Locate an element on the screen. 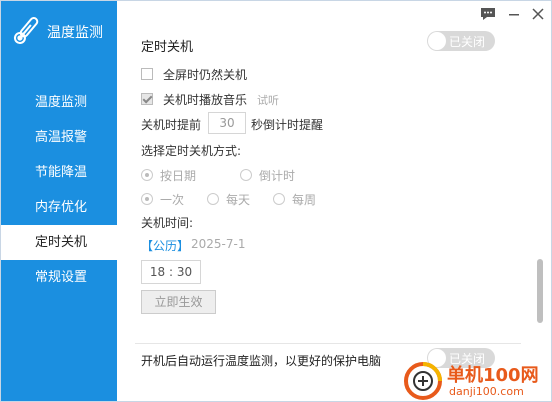 The height and width of the screenshot is (402, 552). divider is located at coordinates (328, 343).